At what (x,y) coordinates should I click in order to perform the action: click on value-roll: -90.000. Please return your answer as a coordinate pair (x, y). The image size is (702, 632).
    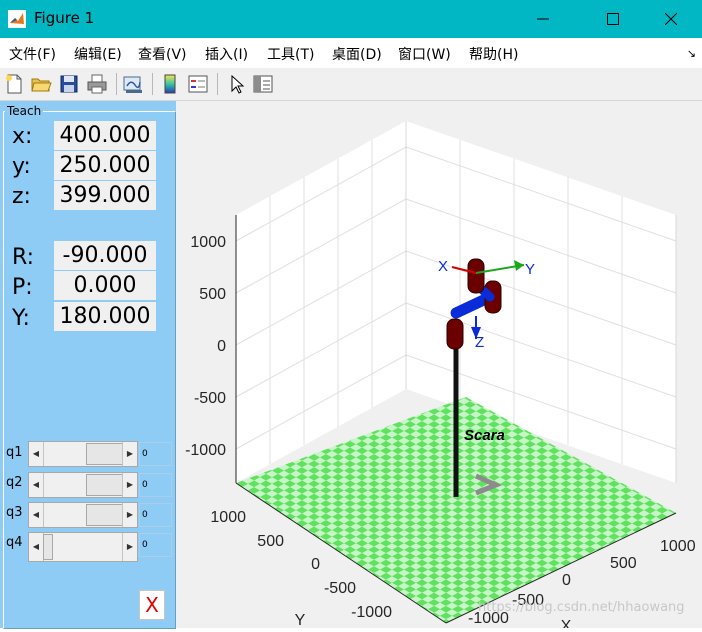
    Looking at the image, I should click on (105, 255).